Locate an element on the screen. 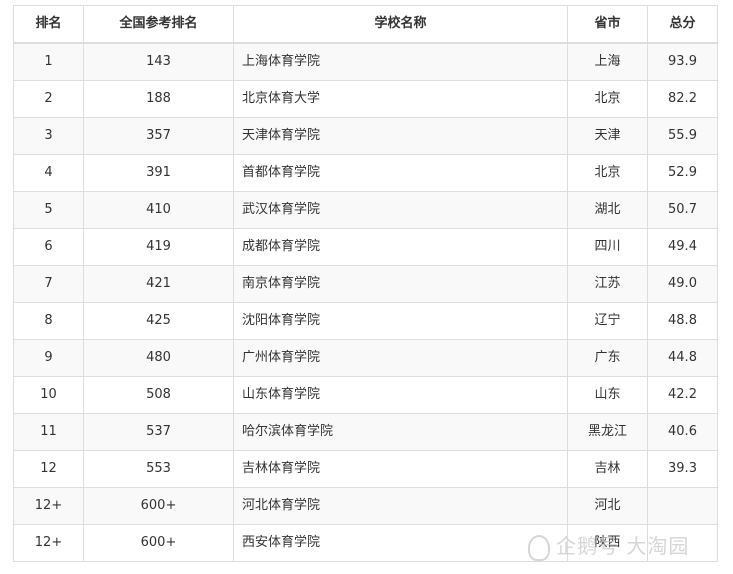 The image size is (733, 574). cell-rank: 8 is located at coordinates (48, 321).